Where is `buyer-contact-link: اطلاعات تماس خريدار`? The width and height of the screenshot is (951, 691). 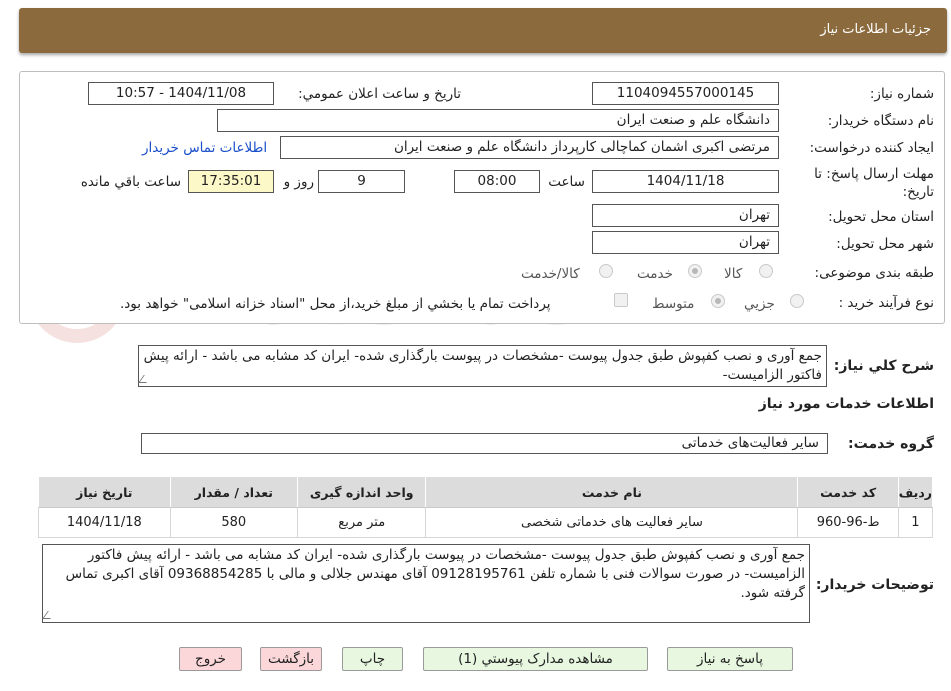 buyer-contact-link: اطلاعات تماس خريدار is located at coordinates (204, 148).